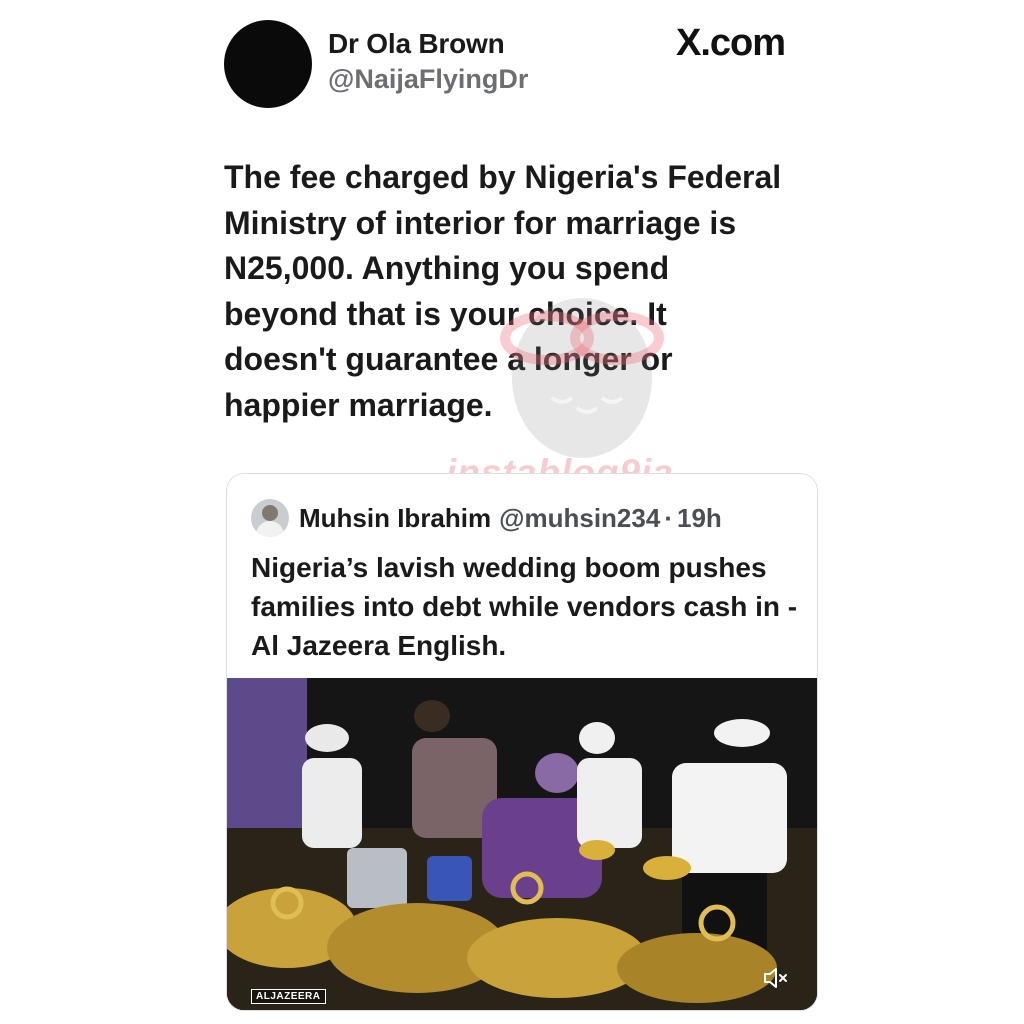  I want to click on media-source-badge: ALJAZEERA, so click(288, 996).